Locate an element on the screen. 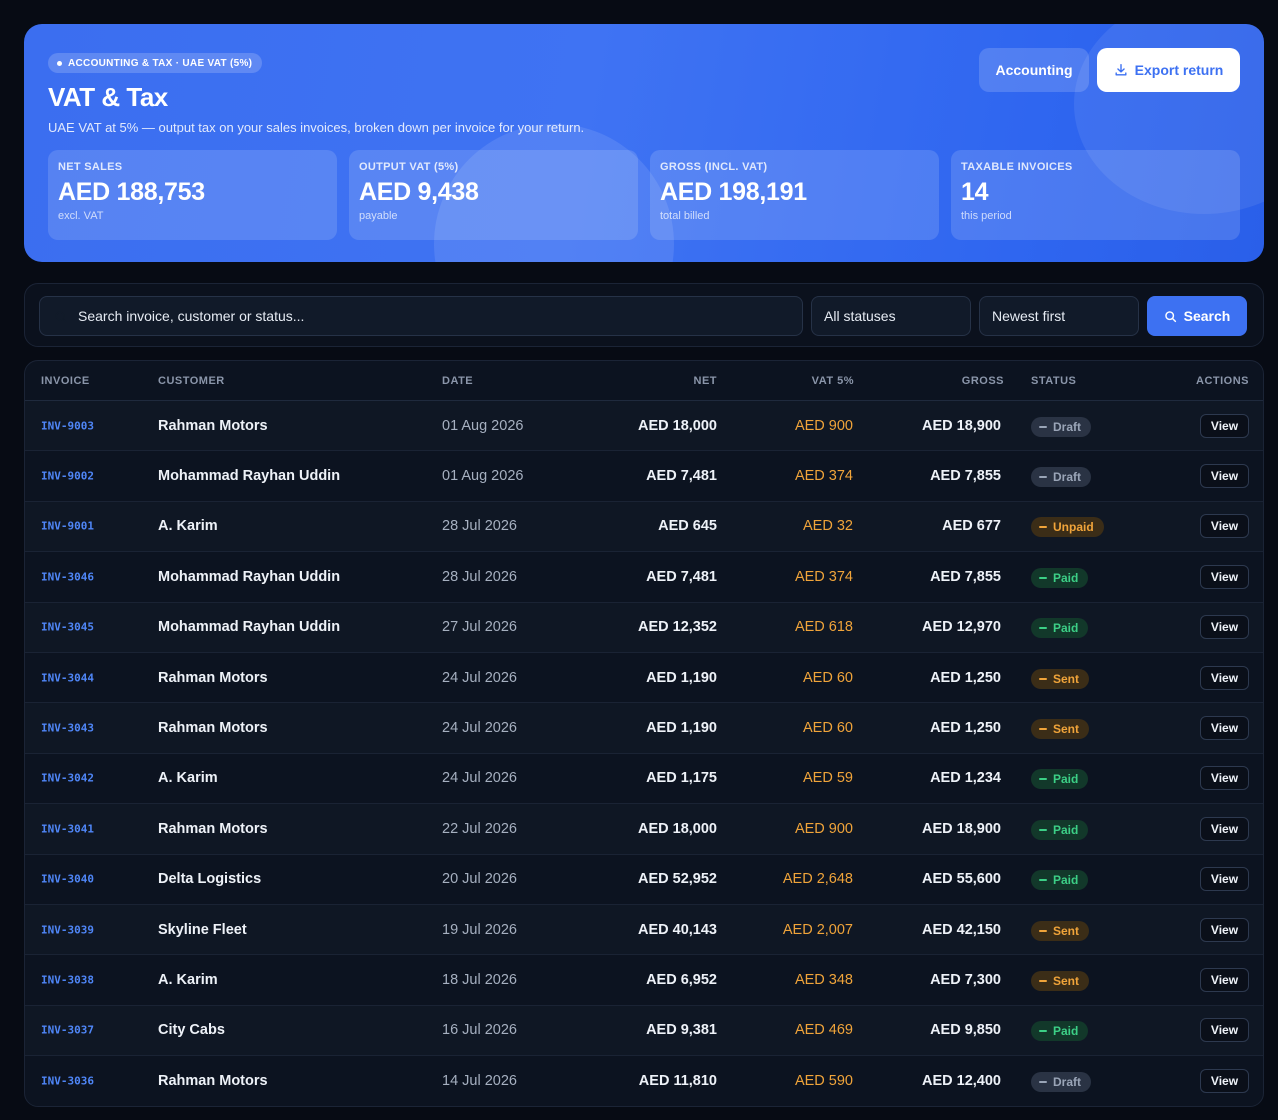  invoice-link: INV-3039 is located at coordinates (67, 929).